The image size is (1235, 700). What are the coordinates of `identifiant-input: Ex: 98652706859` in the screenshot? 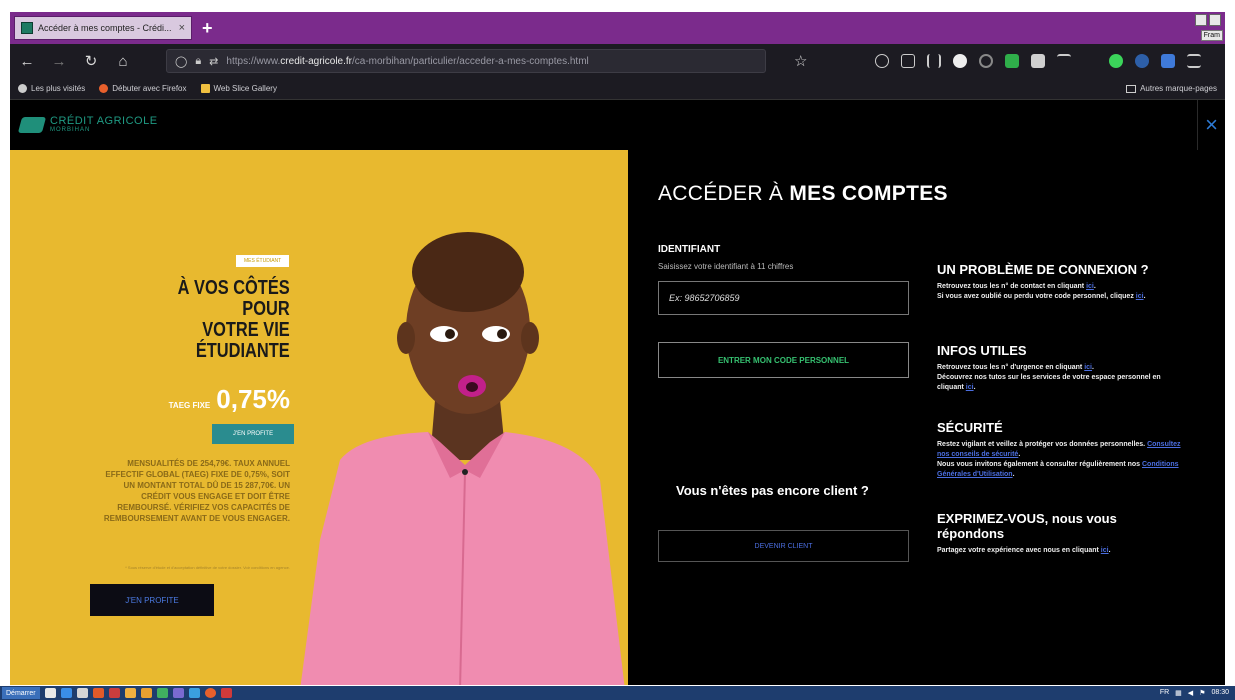 It's located at (783, 298).